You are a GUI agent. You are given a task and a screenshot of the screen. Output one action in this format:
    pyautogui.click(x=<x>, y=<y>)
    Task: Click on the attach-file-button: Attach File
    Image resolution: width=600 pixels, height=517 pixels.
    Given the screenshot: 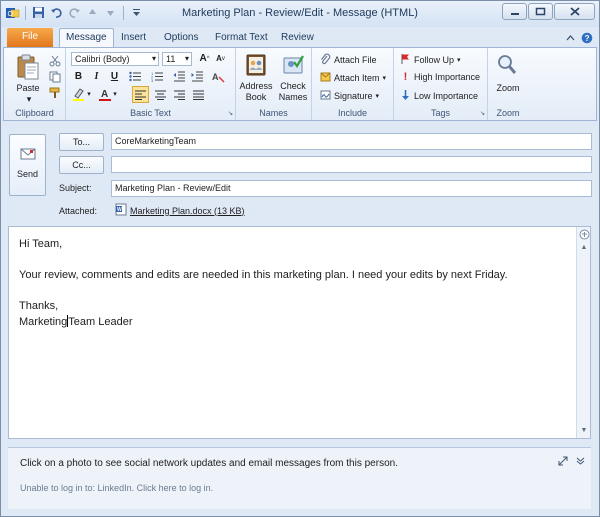 What is the action you would take?
    pyautogui.click(x=348, y=60)
    